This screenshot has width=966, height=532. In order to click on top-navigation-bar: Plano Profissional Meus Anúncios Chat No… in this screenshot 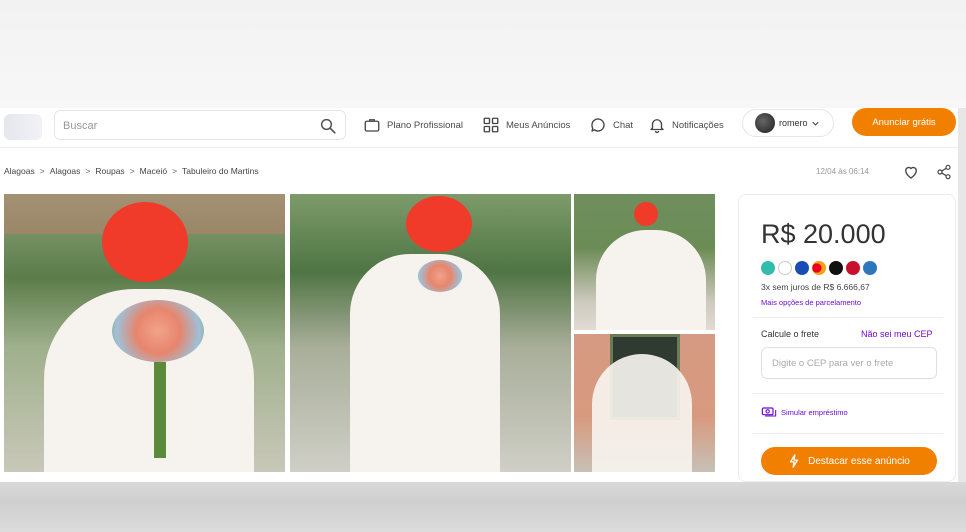, I will do `click(479, 128)`.